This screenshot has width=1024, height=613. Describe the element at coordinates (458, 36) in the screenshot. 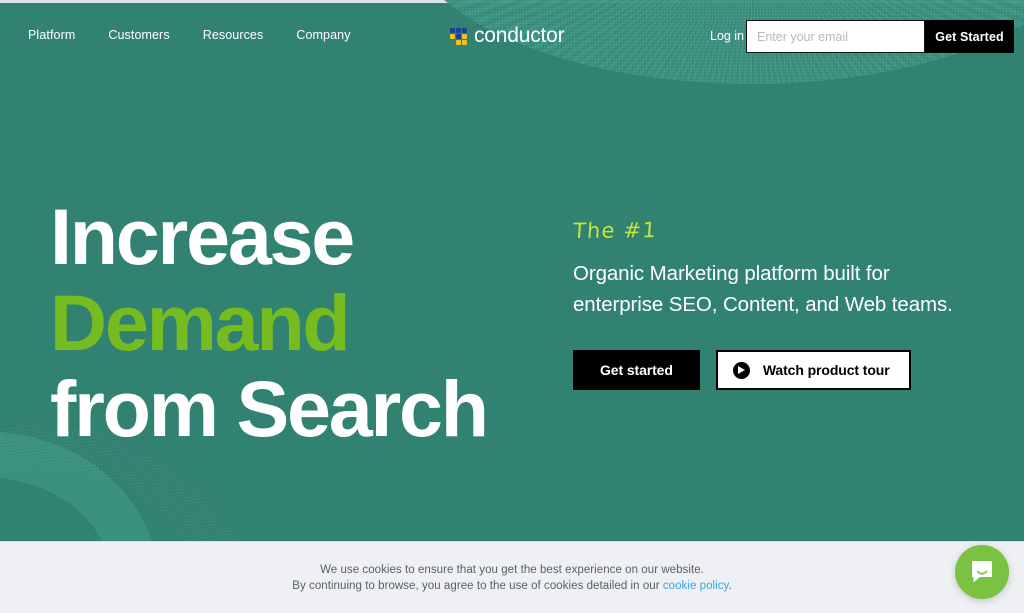

I see `logo-dots-icon` at that location.